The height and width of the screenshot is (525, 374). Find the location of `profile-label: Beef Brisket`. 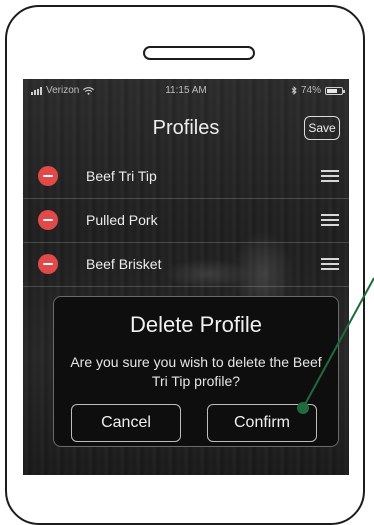

profile-label: Beef Brisket is located at coordinates (124, 264).